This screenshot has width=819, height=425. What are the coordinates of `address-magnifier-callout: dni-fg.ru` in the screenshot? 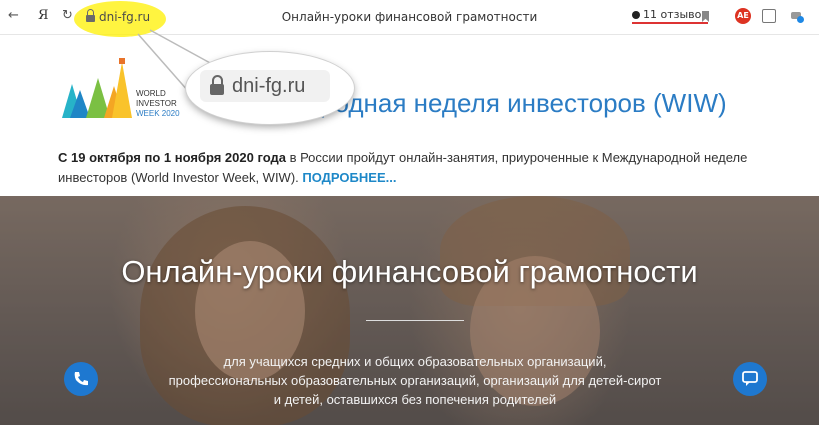 It's located at (270, 88).